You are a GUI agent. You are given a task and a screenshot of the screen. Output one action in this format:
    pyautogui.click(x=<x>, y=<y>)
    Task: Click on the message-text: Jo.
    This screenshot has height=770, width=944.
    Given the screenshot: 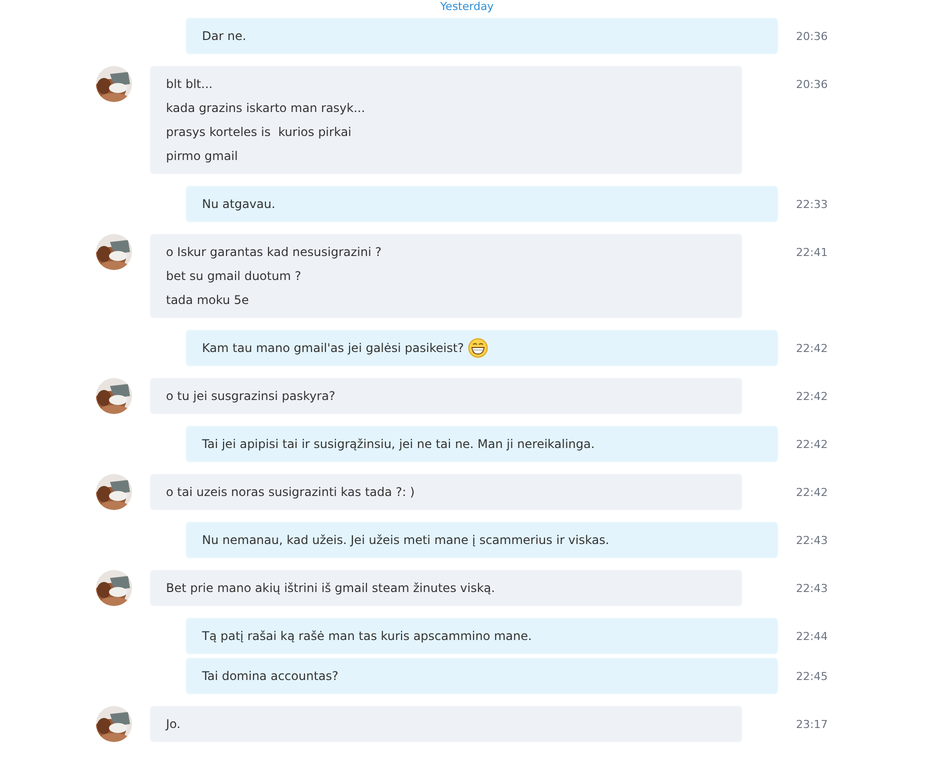 What is the action you would take?
    pyautogui.click(x=173, y=724)
    